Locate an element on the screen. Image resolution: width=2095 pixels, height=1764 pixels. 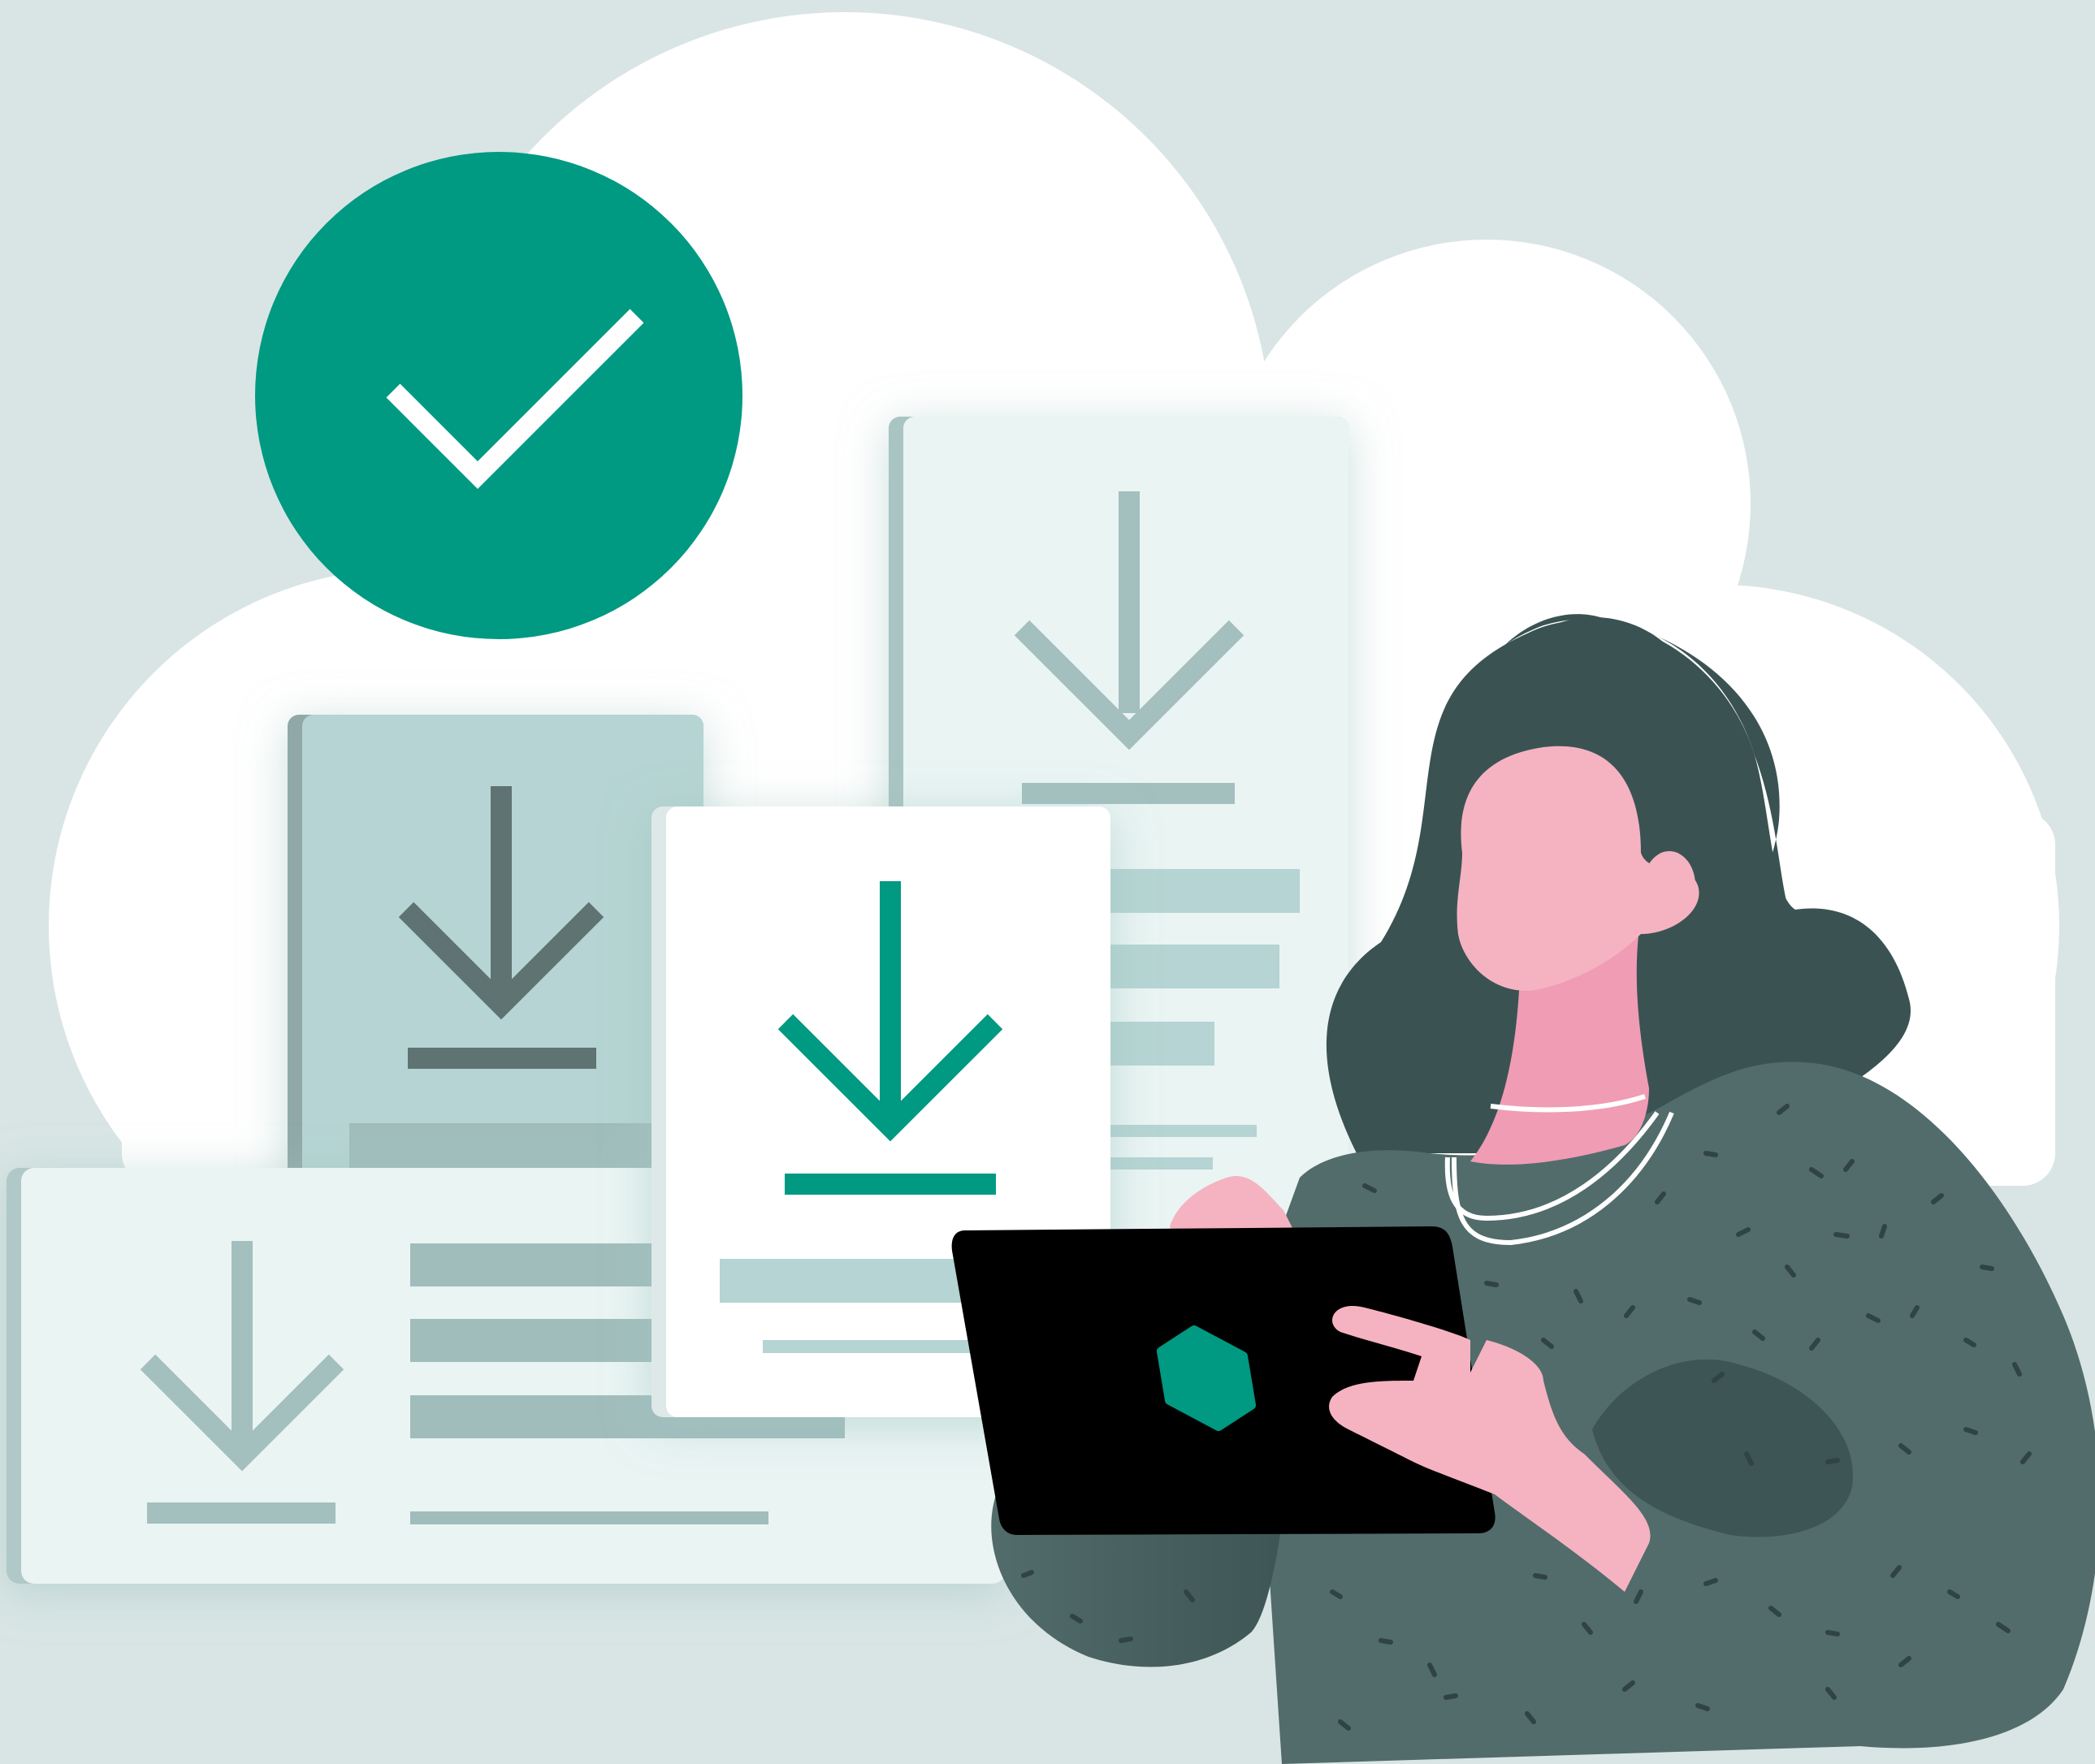
check-circle-icon is located at coordinates (499, 395).